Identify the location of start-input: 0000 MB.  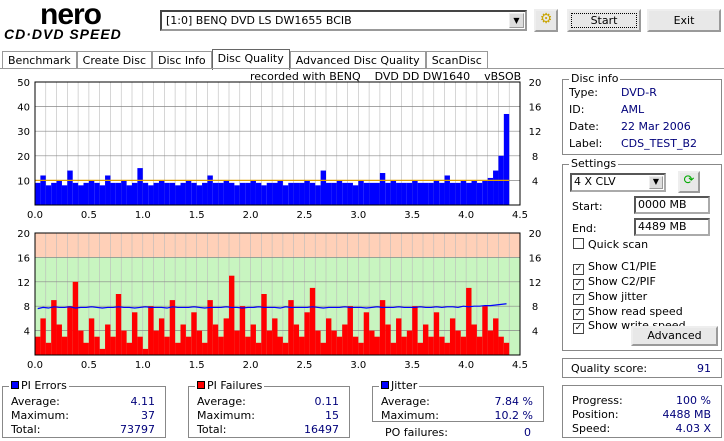
(672, 205).